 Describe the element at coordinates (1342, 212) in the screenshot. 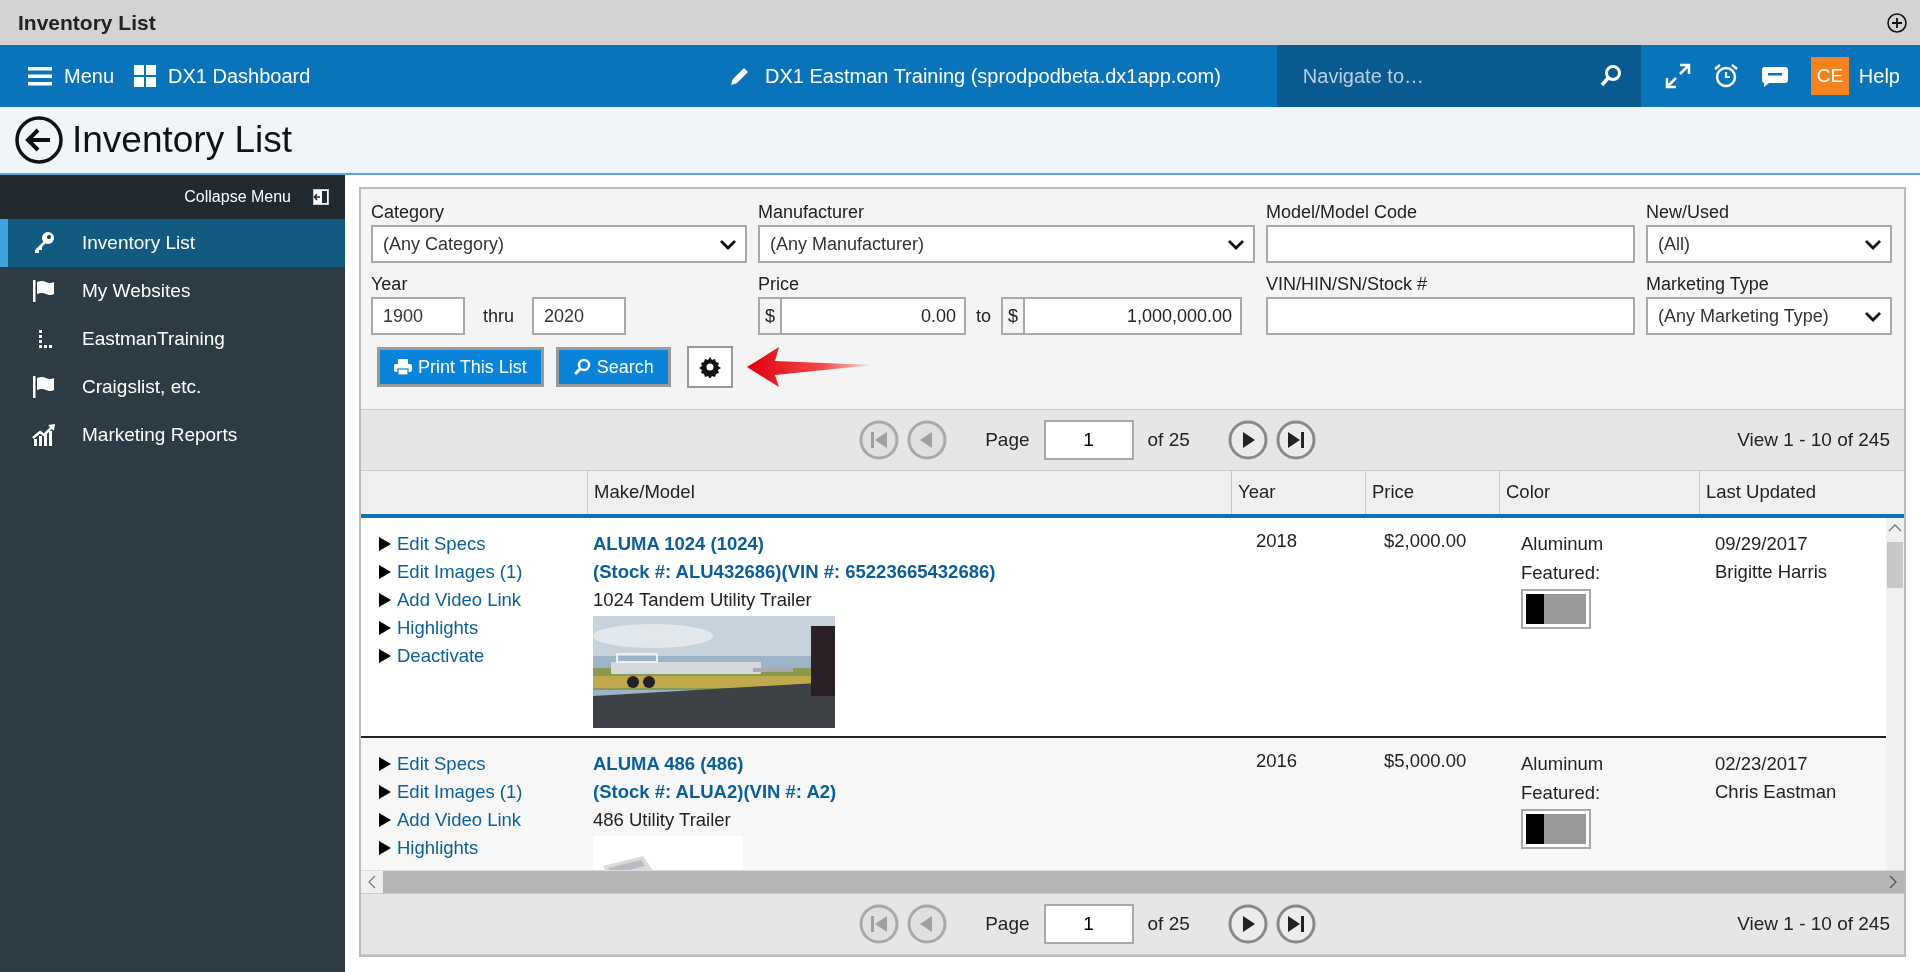

I see `field-label: Model/Model Code` at that location.